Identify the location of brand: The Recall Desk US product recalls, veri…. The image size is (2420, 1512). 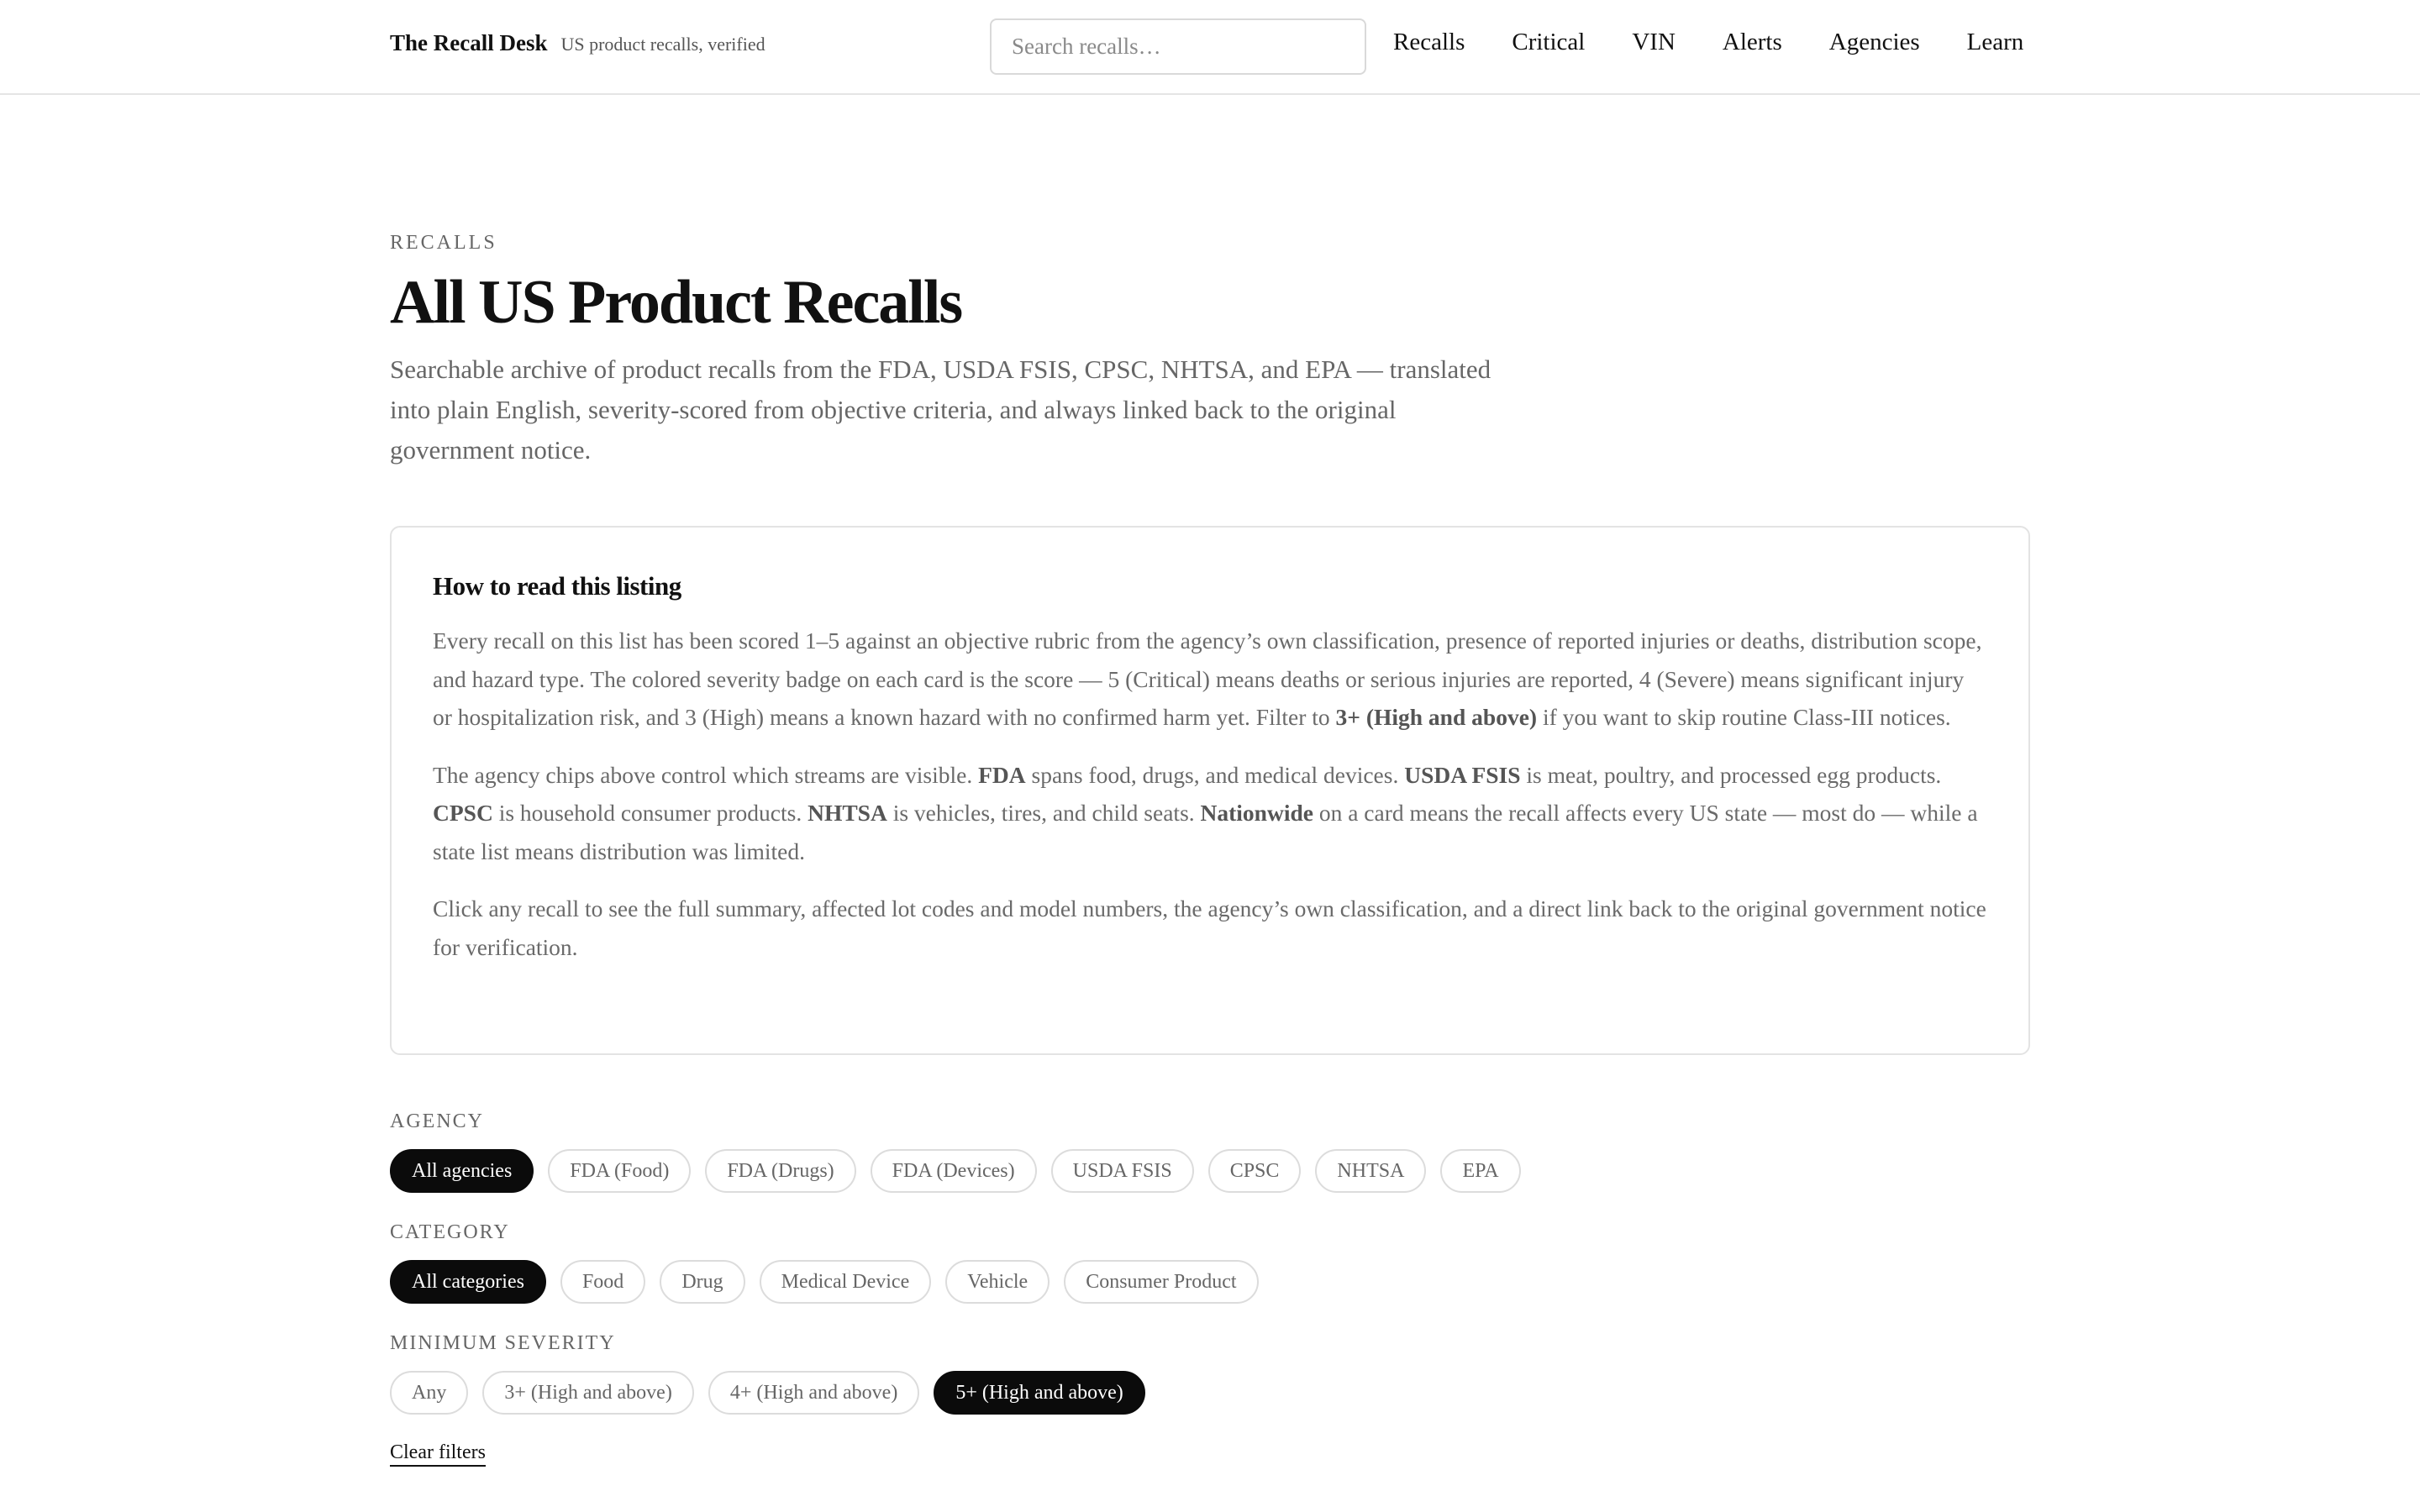
(577, 43).